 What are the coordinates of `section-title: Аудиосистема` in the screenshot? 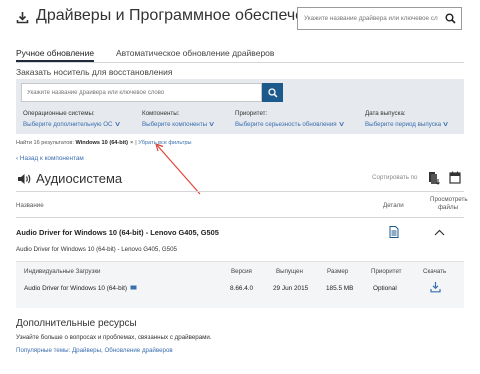 It's located at (79, 178).